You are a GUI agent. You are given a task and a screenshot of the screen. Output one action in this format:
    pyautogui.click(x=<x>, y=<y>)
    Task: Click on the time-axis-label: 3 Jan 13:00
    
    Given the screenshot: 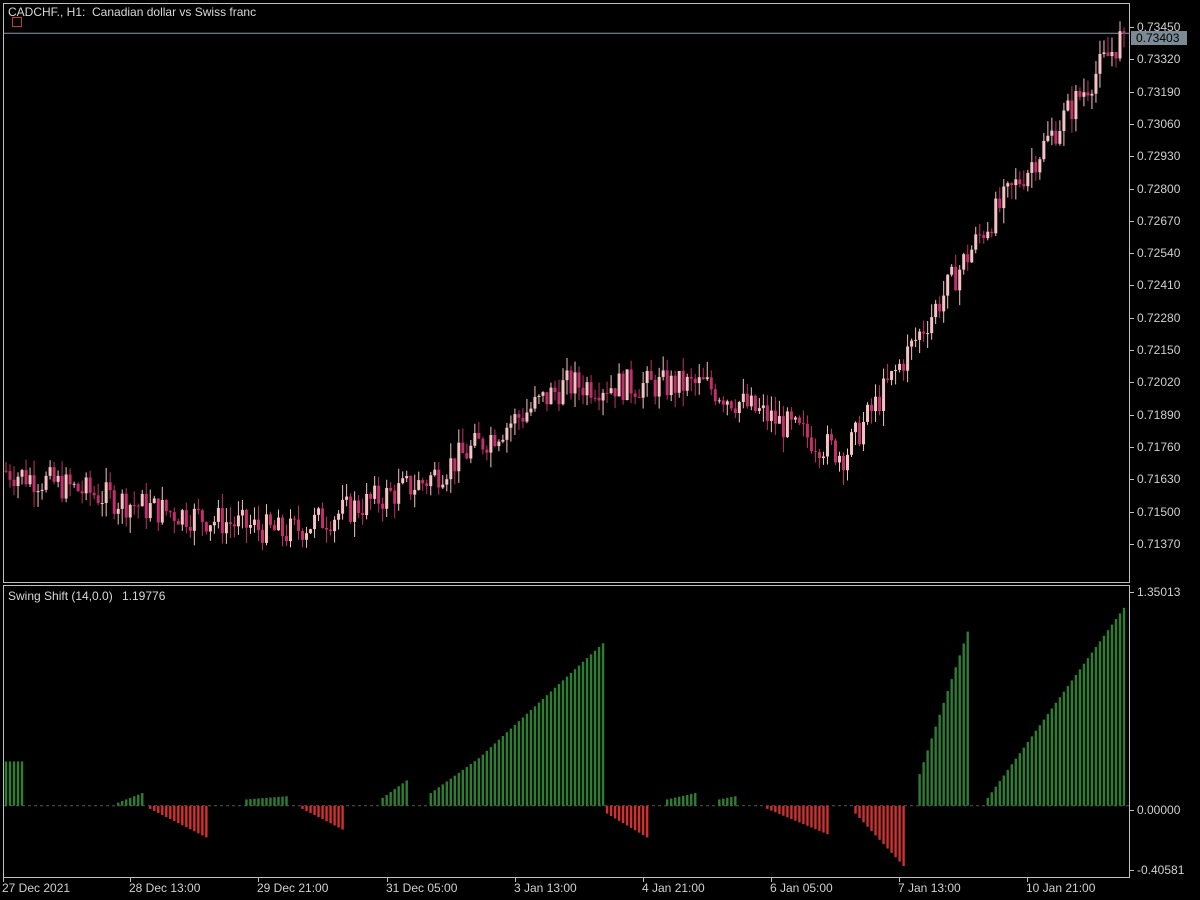 What is the action you would take?
    pyautogui.click(x=545, y=888)
    